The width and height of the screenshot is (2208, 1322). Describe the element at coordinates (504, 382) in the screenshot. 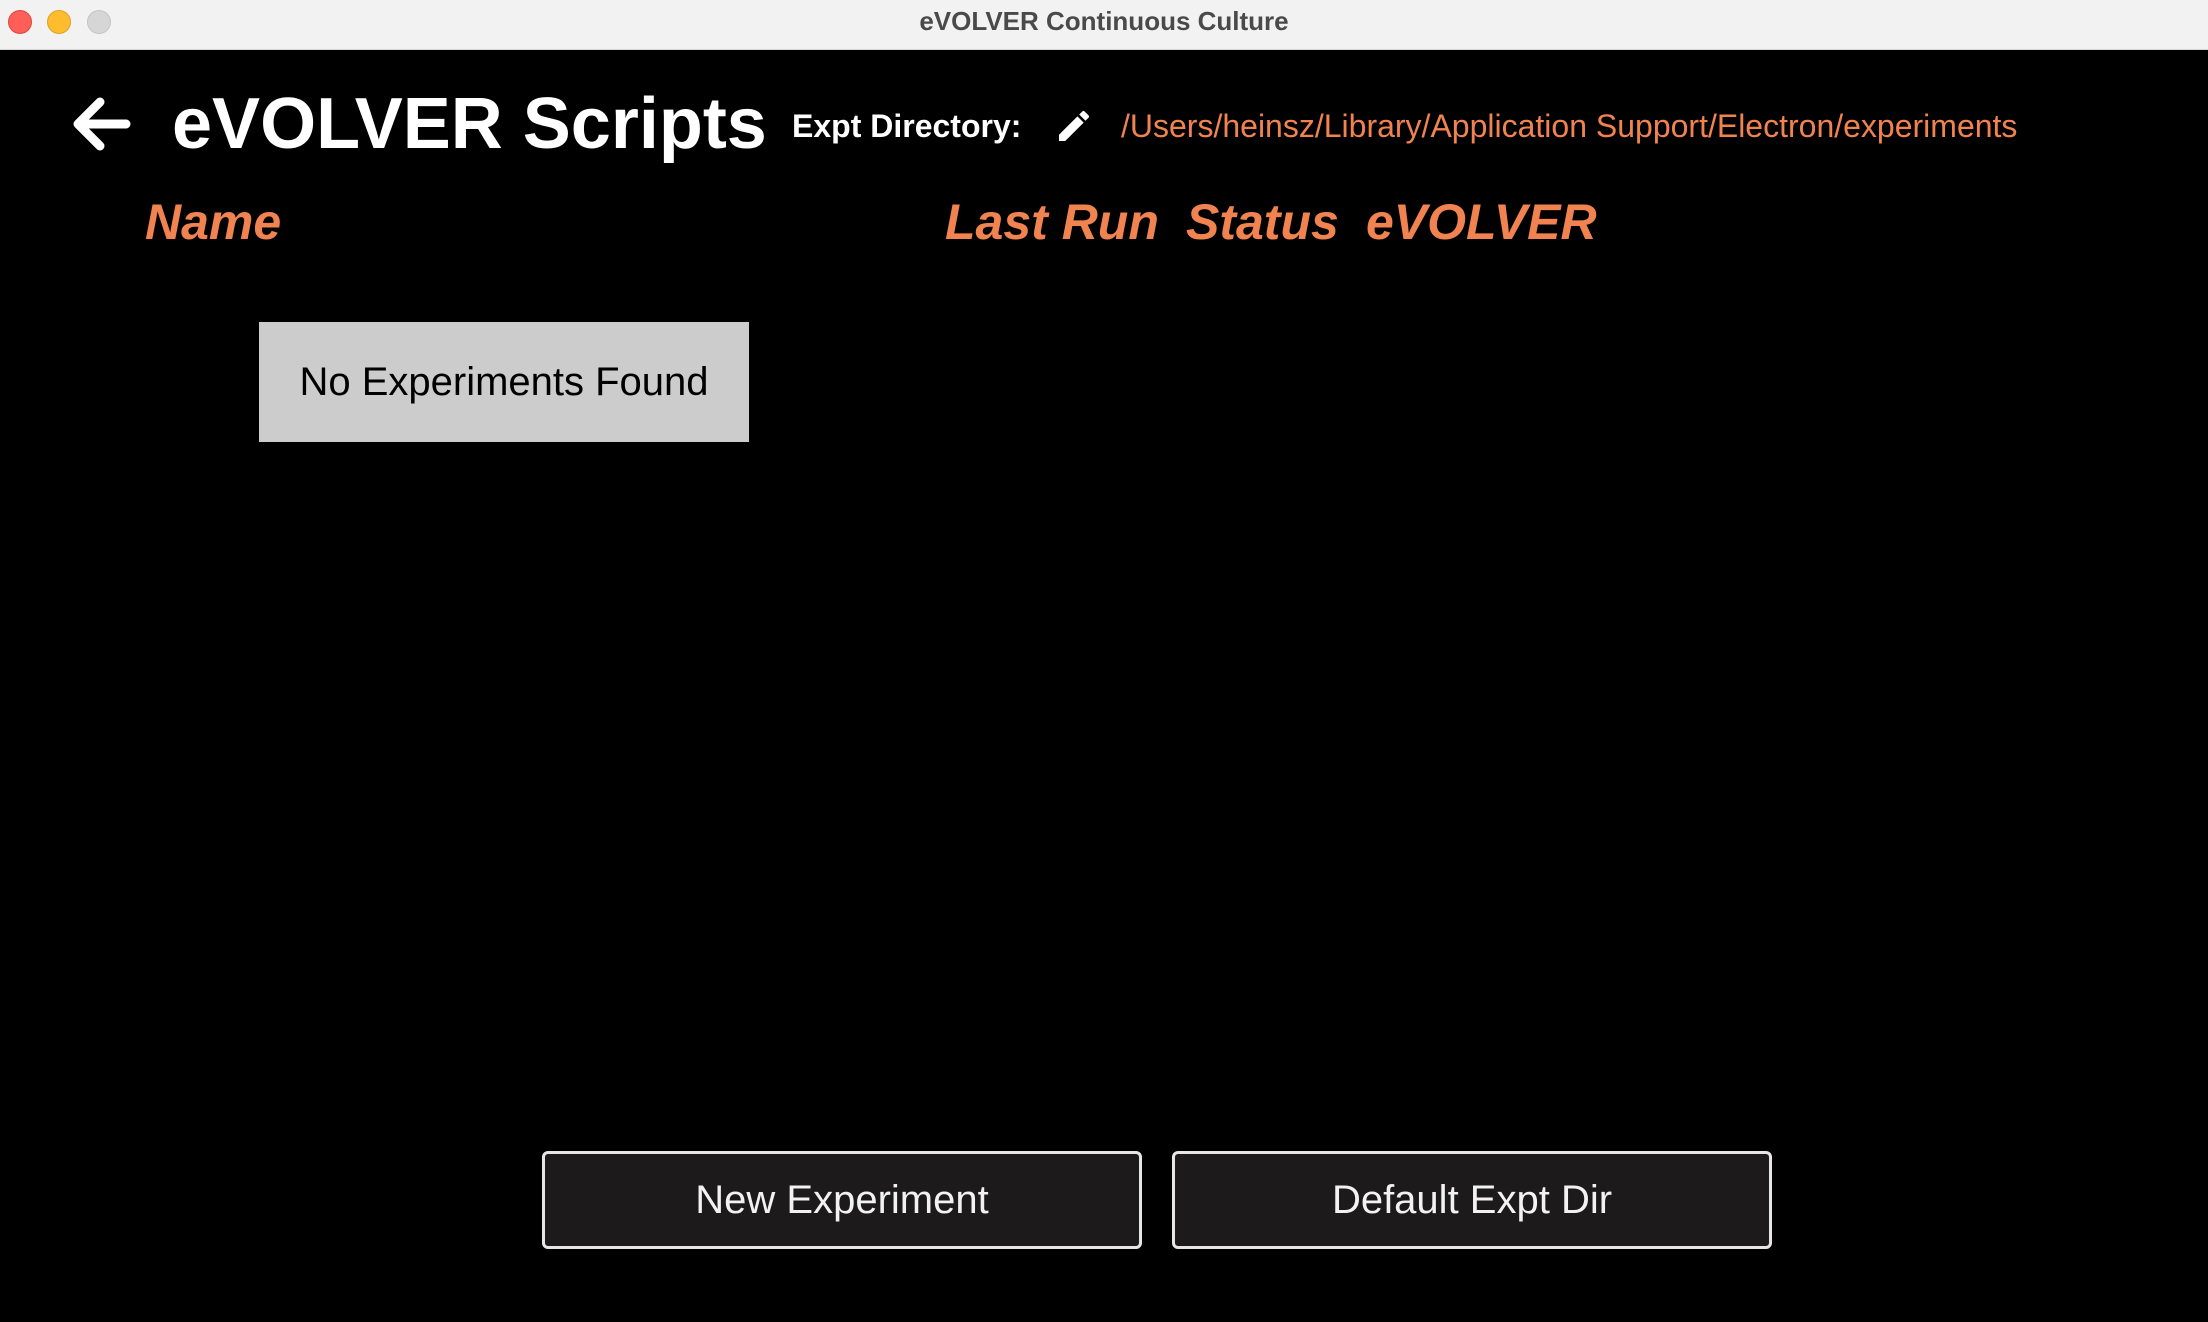

I see `empty-state-message: No Experiments Found` at that location.